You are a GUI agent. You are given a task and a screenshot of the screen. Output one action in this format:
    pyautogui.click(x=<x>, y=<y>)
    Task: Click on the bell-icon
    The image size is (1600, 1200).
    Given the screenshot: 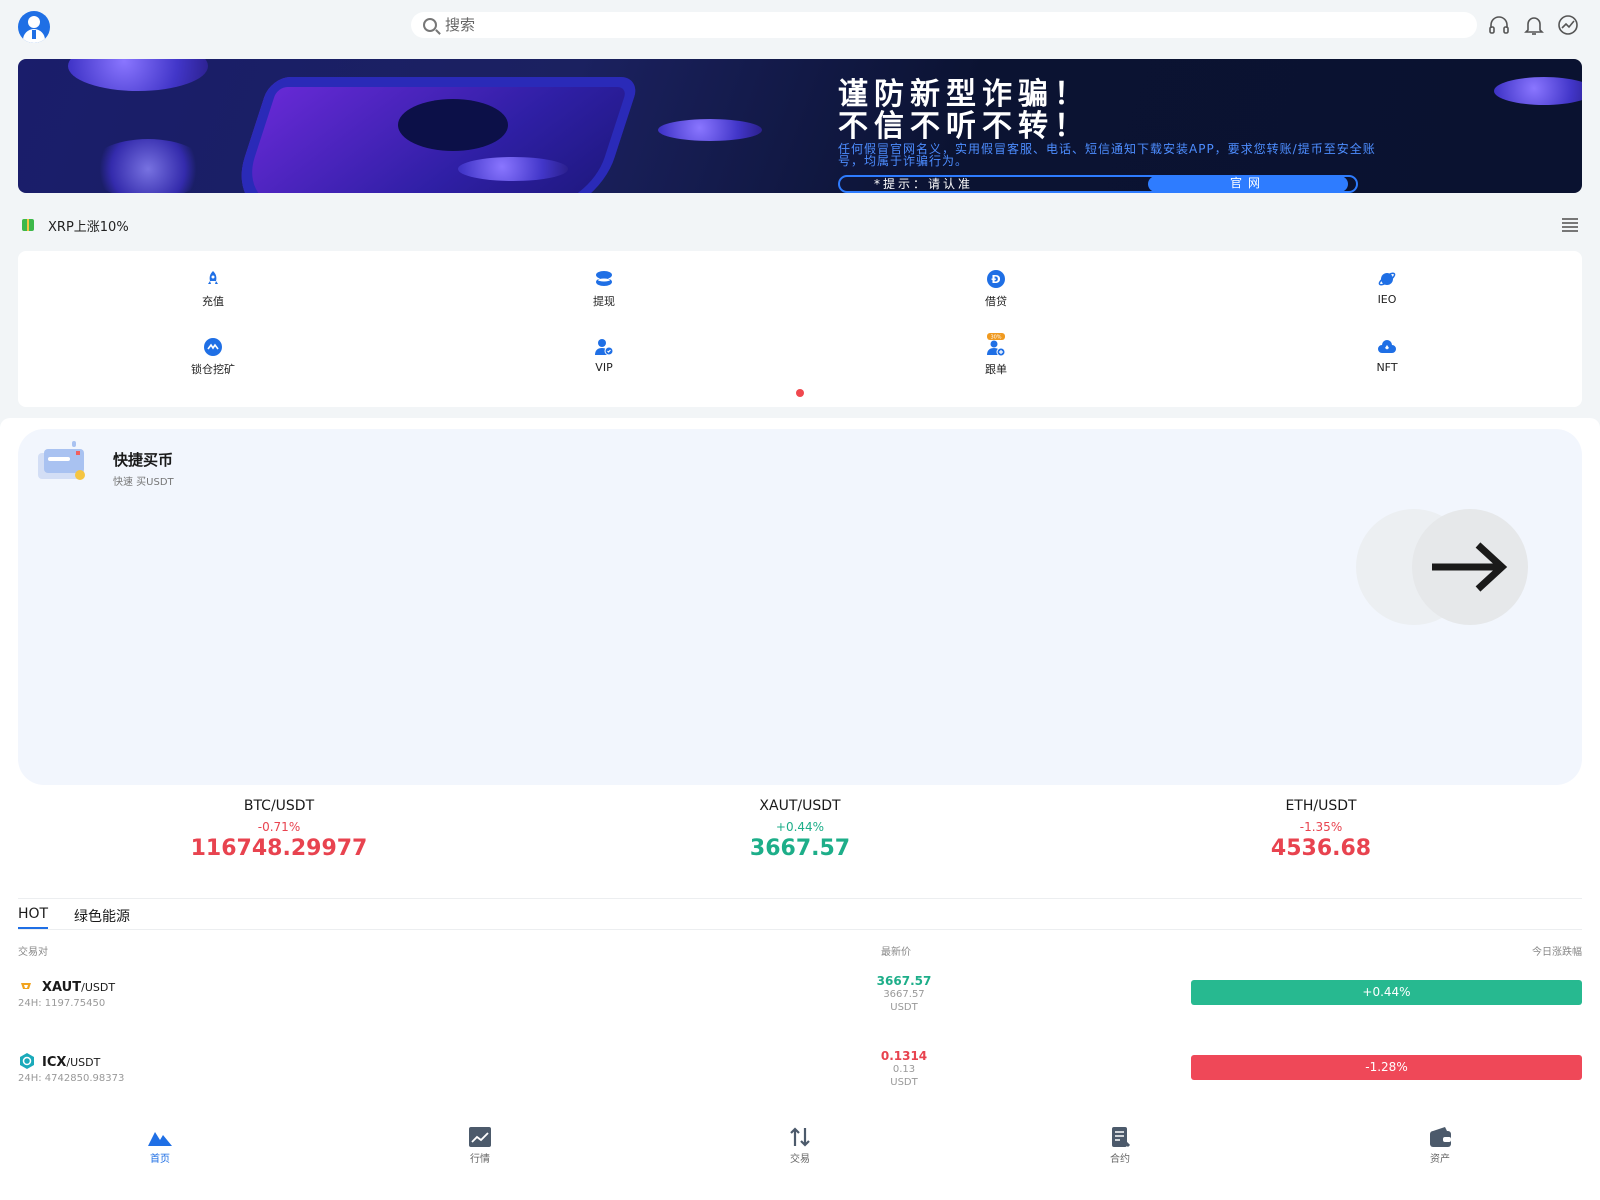 What is the action you would take?
    pyautogui.click(x=1534, y=25)
    